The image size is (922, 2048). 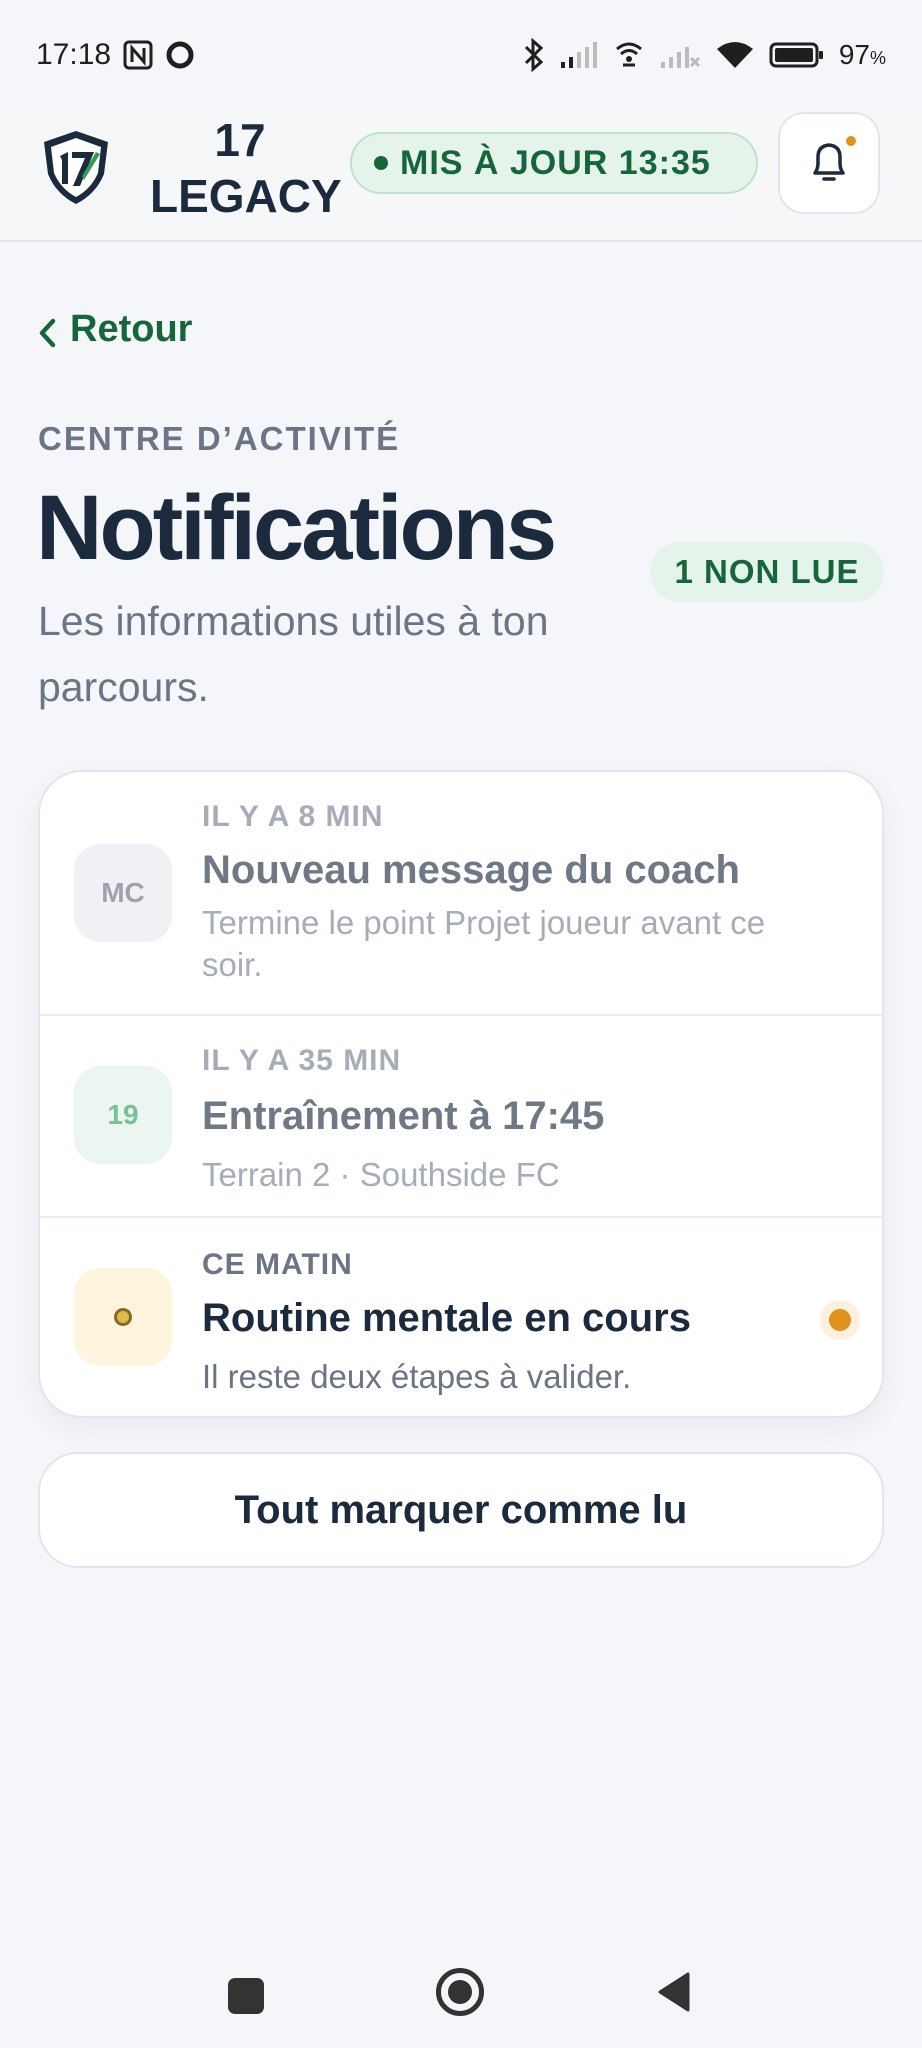 I want to click on system-nav-bar, so click(x=461, y=1994).